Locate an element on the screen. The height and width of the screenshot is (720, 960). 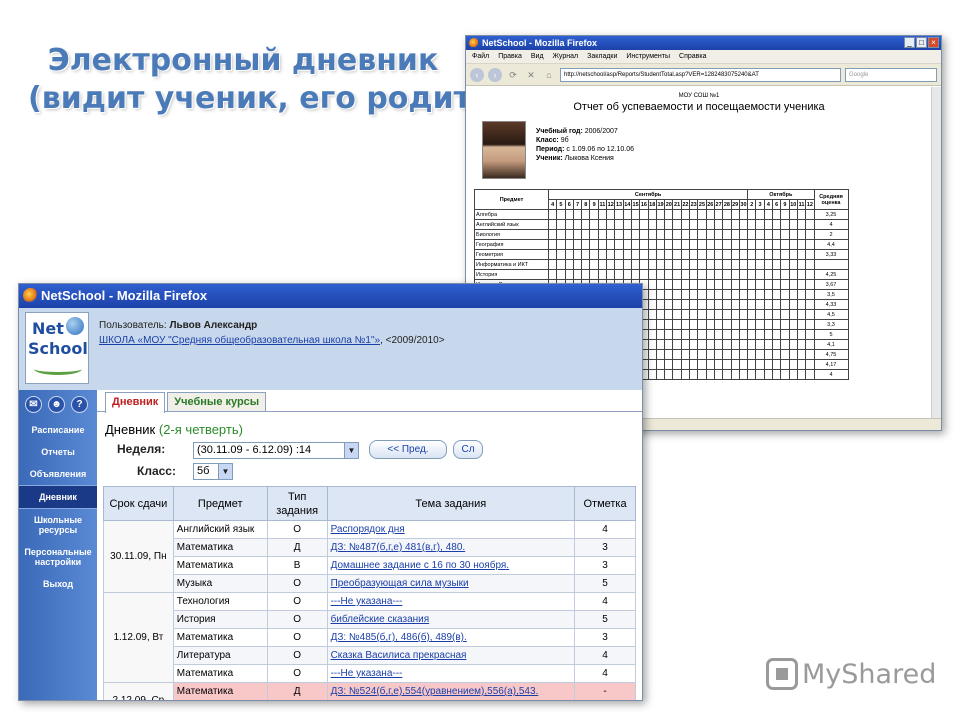
due-date: 2.12.09, Ср is located at coordinates (138, 691).